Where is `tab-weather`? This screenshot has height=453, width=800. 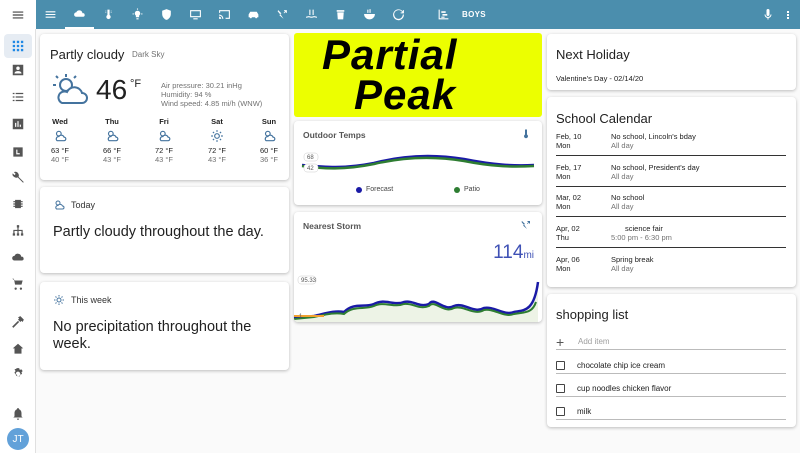 tab-weather is located at coordinates (79, 14).